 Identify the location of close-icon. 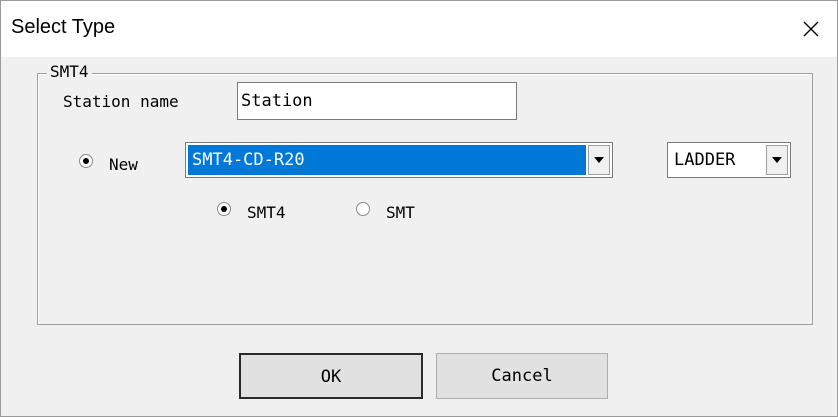
(811, 29).